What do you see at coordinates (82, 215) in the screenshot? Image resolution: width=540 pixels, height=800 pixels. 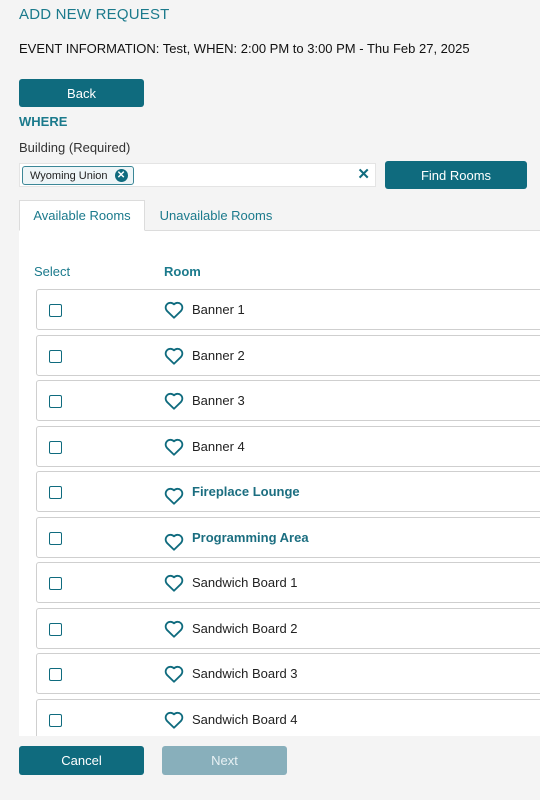 I see `tab-available-rooms: Available Rooms` at bounding box center [82, 215].